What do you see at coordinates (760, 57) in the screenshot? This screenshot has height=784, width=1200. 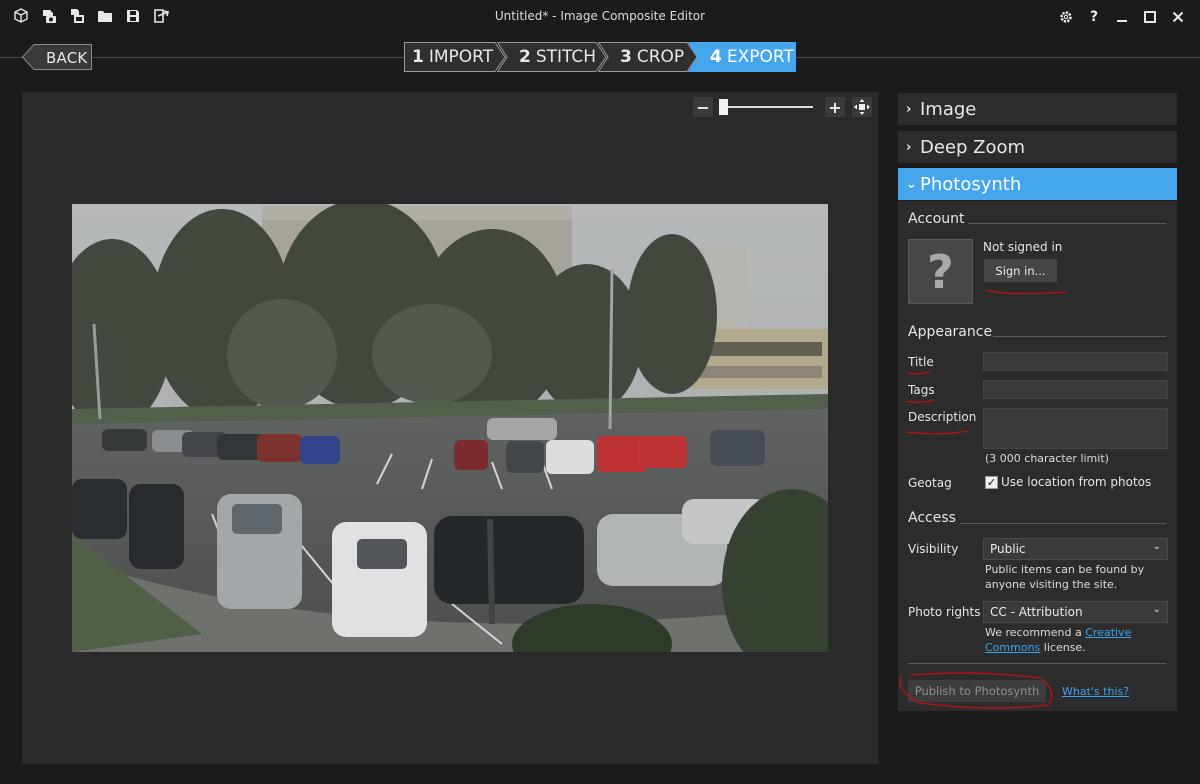 I see `step-label: EXPORT` at bounding box center [760, 57].